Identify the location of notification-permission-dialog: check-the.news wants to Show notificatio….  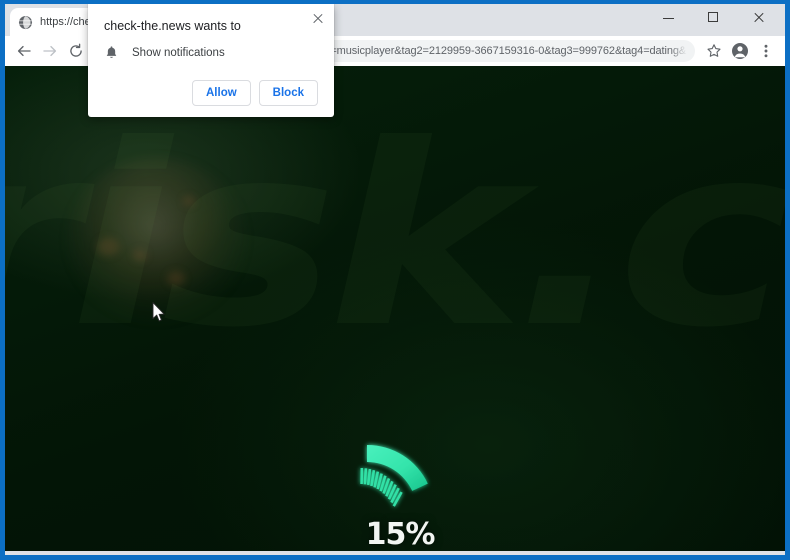
(211, 60).